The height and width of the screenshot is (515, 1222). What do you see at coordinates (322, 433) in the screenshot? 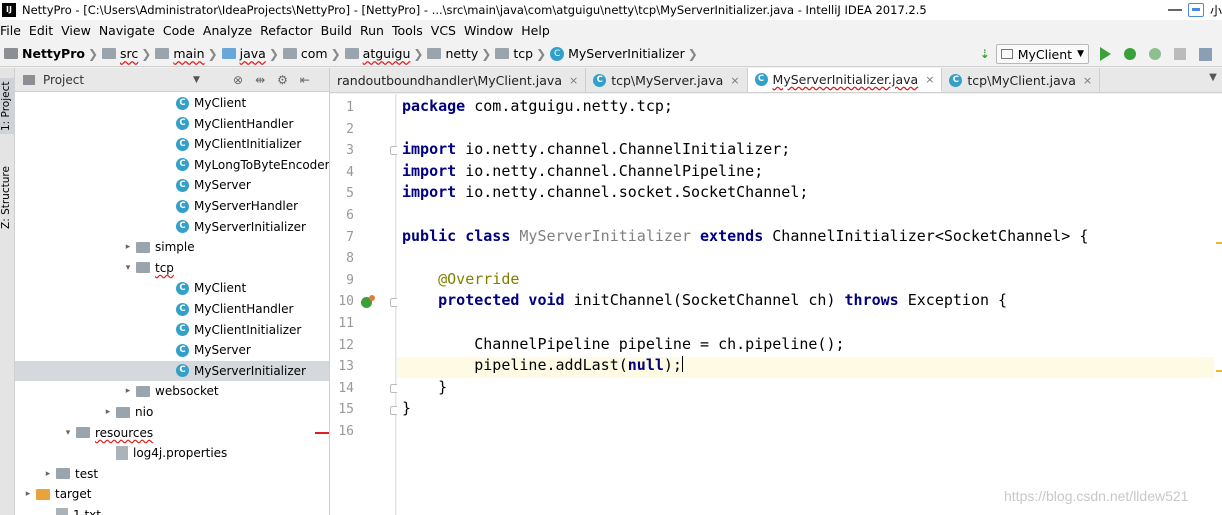
I see `error-stripe-mark` at bounding box center [322, 433].